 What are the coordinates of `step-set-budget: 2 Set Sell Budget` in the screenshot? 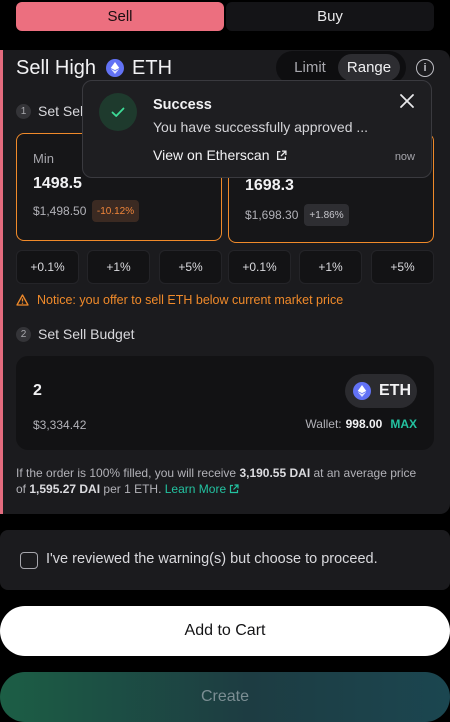 It's located at (75, 334).